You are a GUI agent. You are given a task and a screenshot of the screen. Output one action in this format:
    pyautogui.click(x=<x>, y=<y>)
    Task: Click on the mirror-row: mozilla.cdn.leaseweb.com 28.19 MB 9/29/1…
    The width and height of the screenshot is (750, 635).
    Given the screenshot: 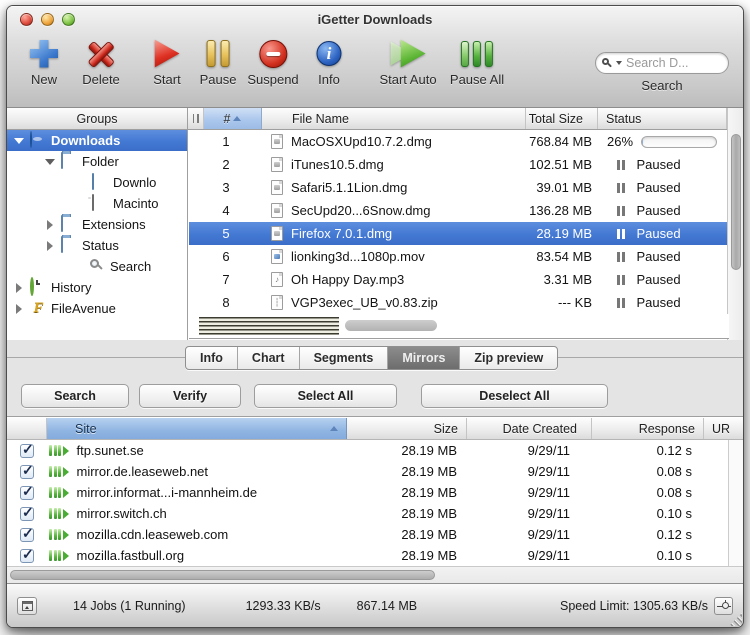 What is the action you would take?
    pyautogui.click(x=368, y=534)
    